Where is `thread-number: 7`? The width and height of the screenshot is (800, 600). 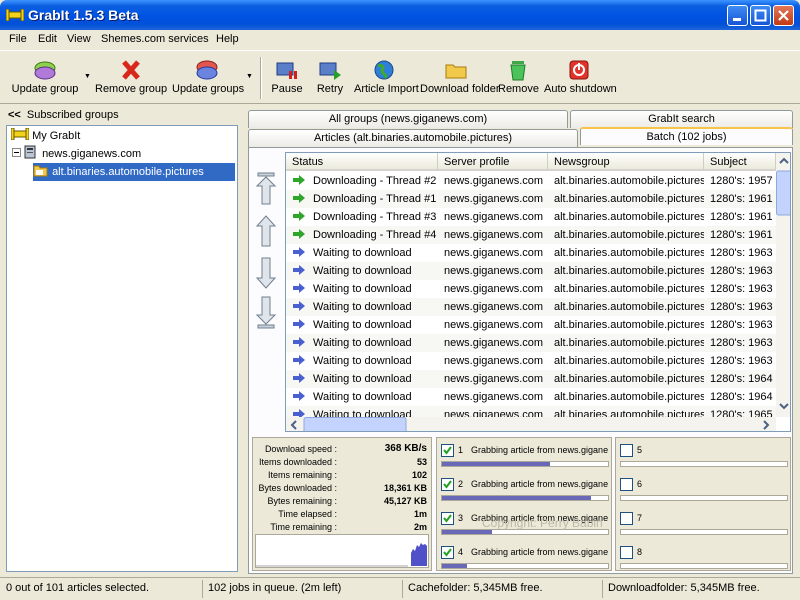 thread-number: 7 is located at coordinates (640, 518).